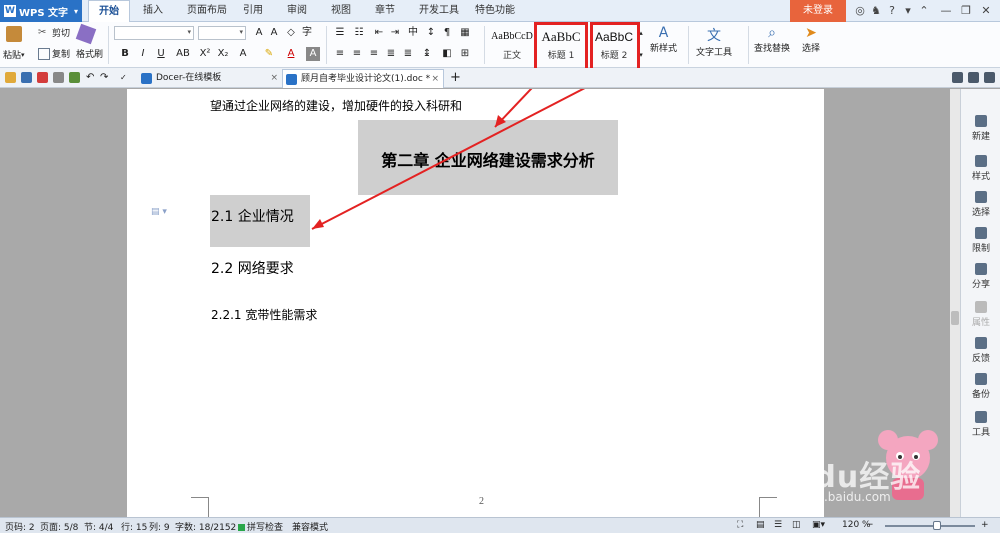 This screenshot has width=1000, height=533. What do you see at coordinates (924, 11) in the screenshot?
I see `collapse-ribbon-icon: ⌃` at bounding box center [924, 11].